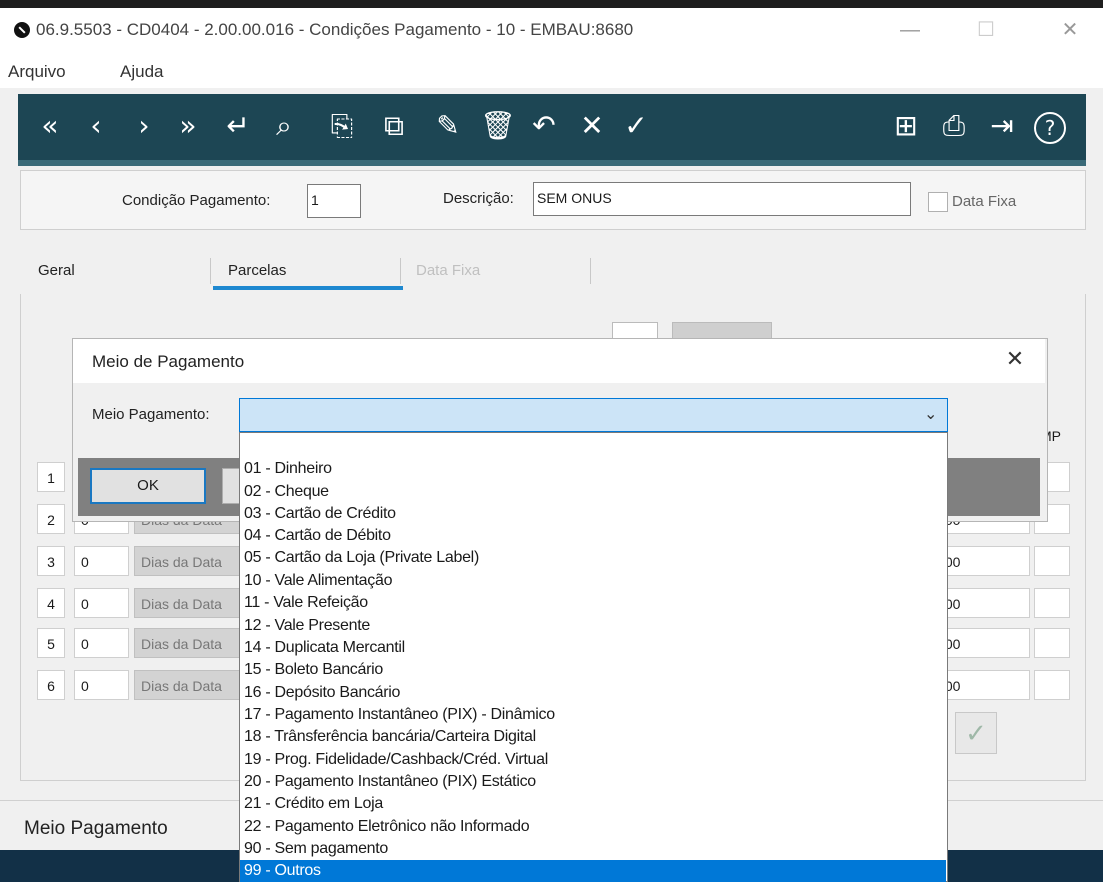 The width and height of the screenshot is (1103, 882). I want to click on dropdown-option: 04 - Cartão de Débito, so click(593, 536).